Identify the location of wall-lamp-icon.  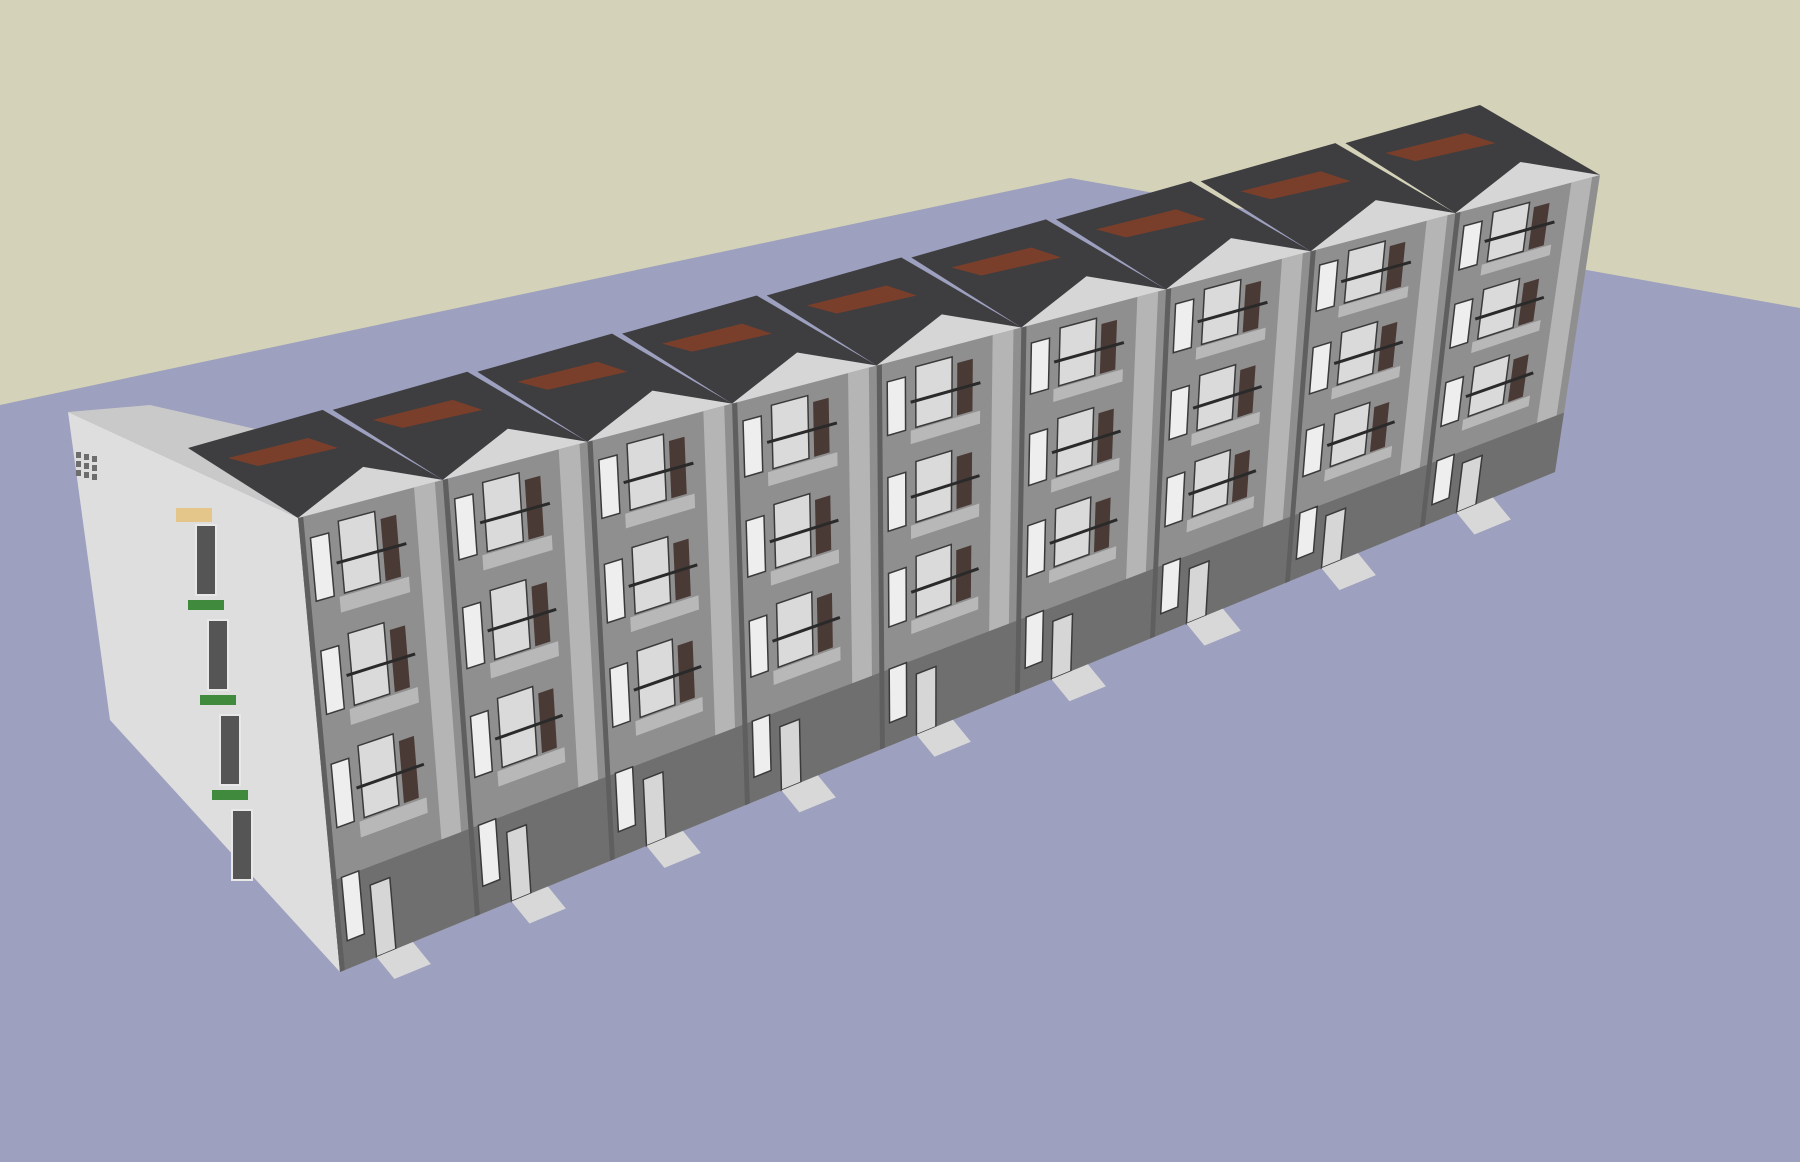
(194, 515).